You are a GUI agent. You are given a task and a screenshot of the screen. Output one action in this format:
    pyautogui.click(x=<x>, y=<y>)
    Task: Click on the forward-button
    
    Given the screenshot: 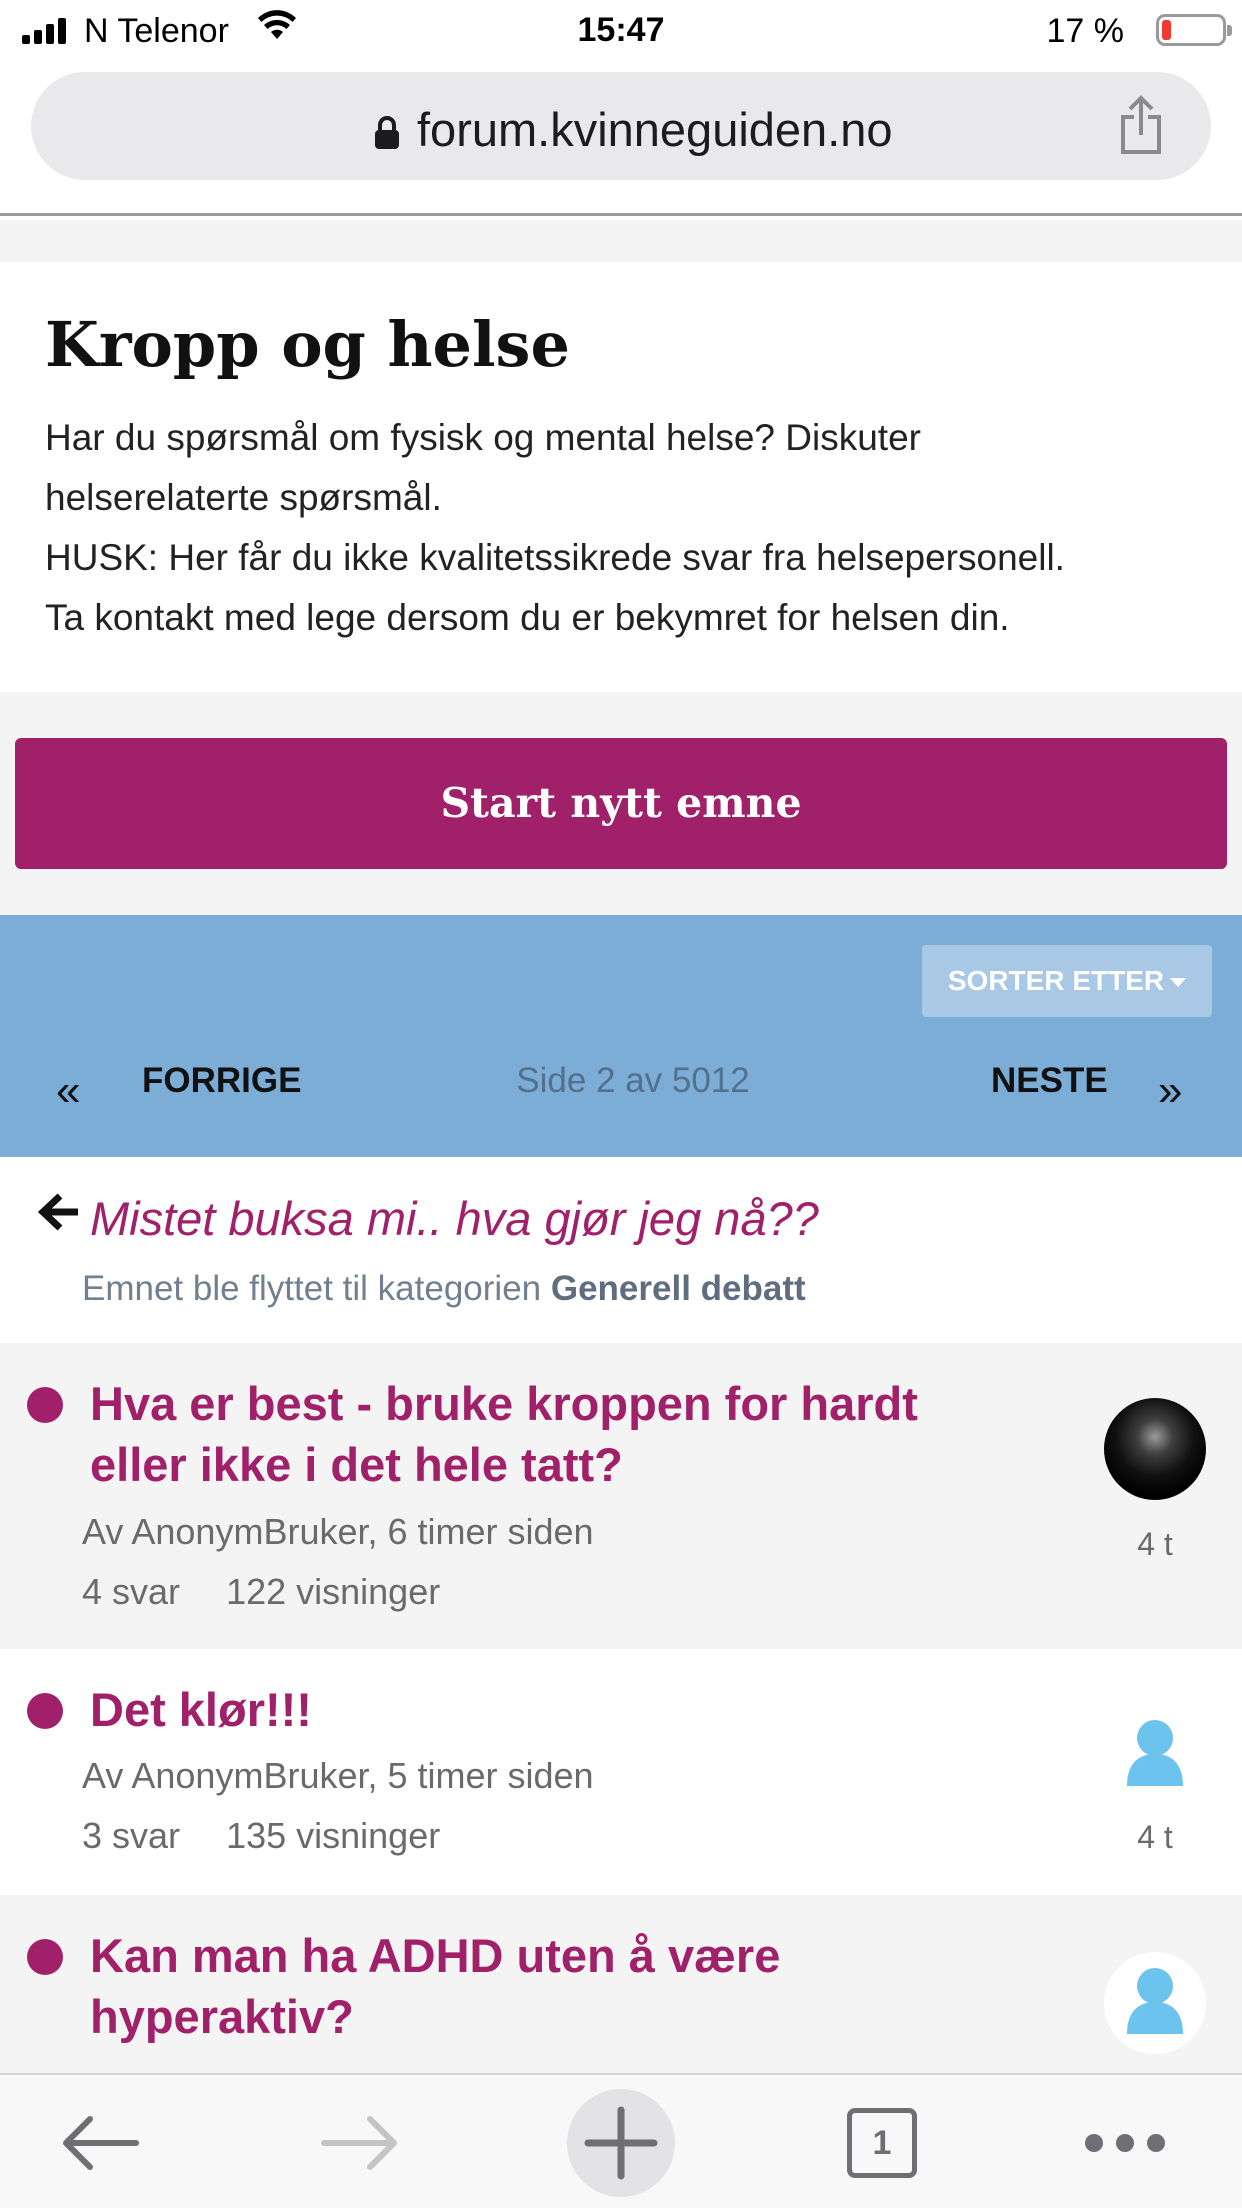 What is the action you would take?
    pyautogui.click(x=360, y=2141)
    